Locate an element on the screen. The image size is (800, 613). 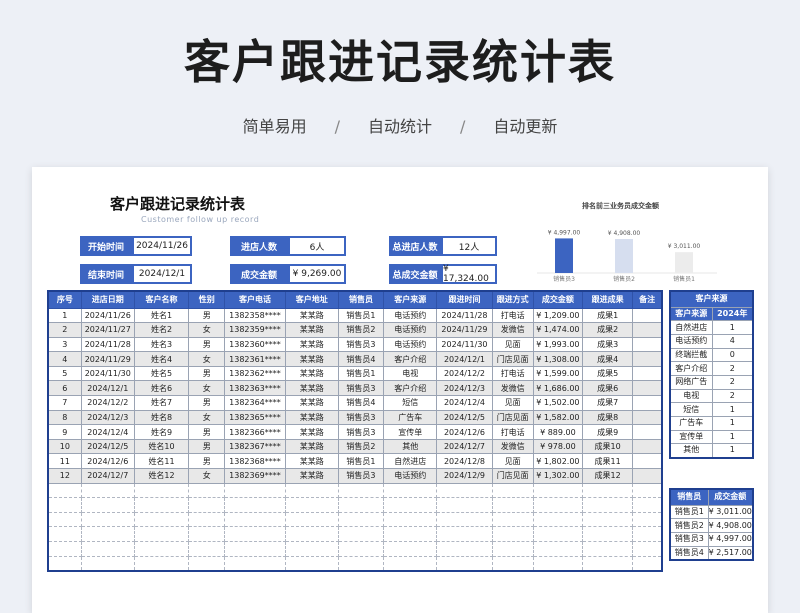
table-cell: 1382363**** is located at coordinates (255, 388).